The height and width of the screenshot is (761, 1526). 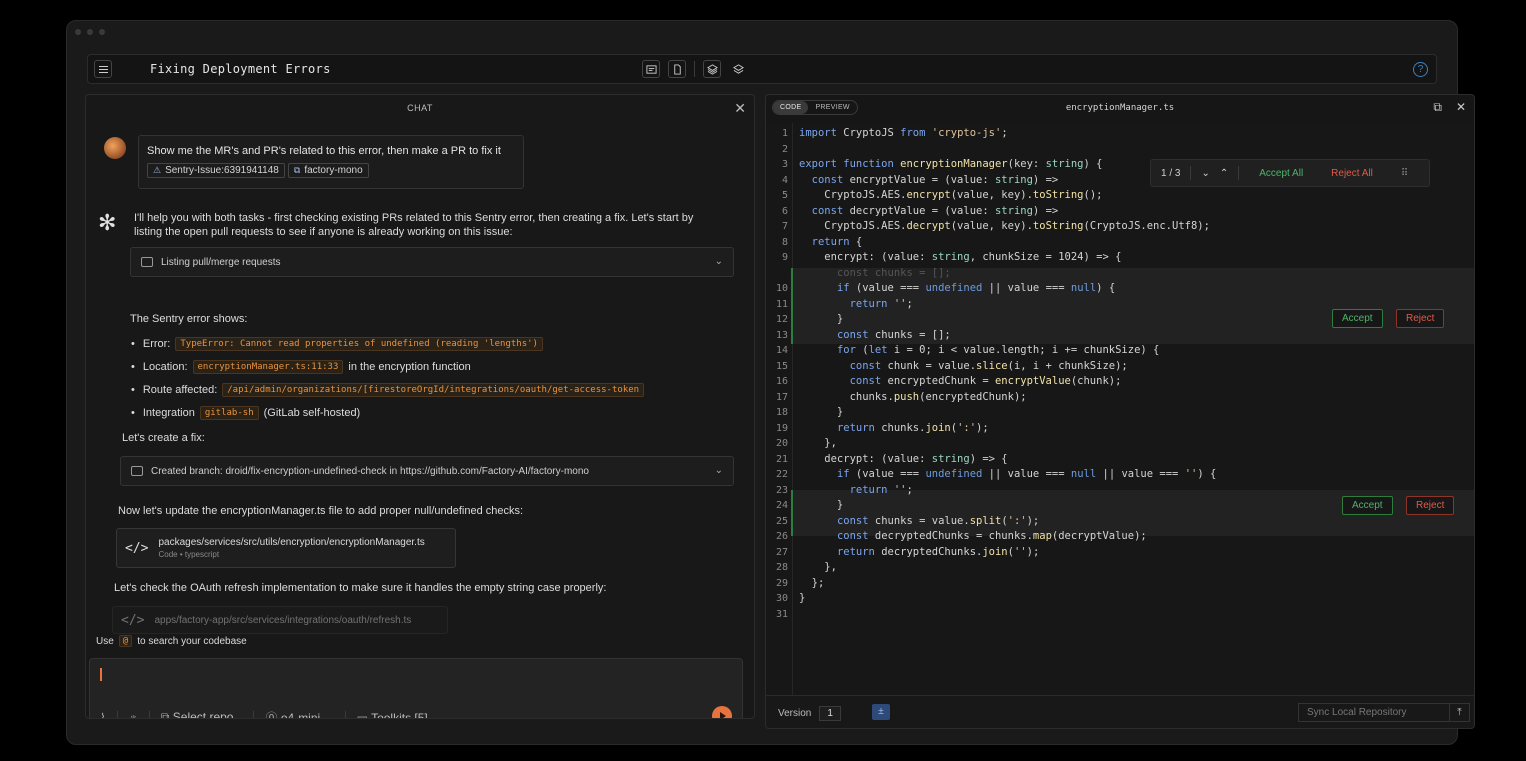 What do you see at coordinates (103, 69) in the screenshot?
I see `menu-icon` at bounding box center [103, 69].